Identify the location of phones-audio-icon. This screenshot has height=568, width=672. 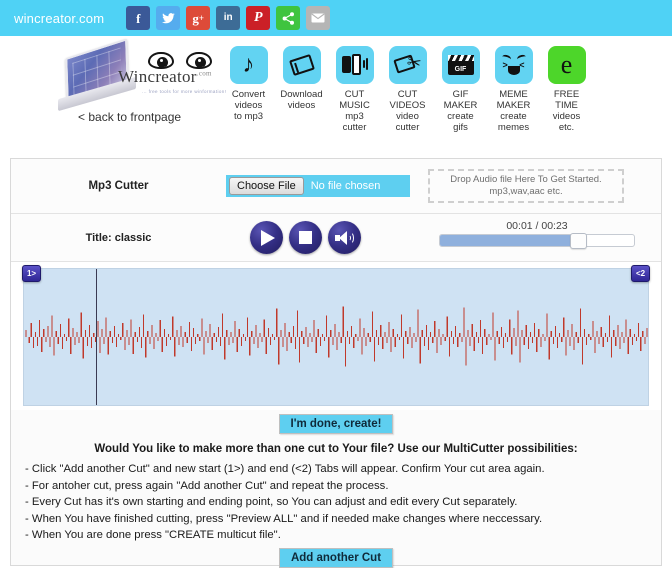
(354, 65).